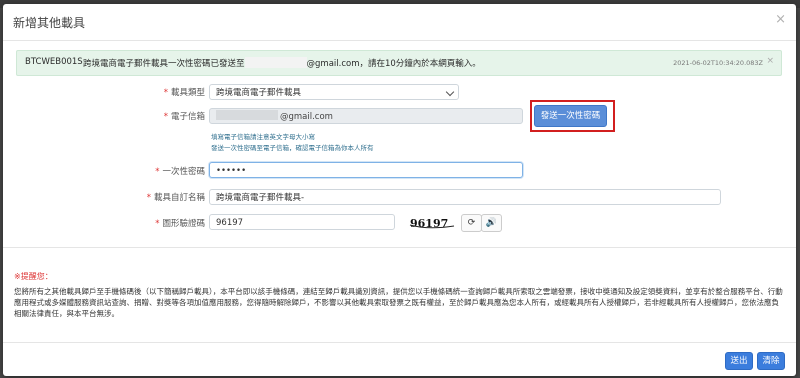  What do you see at coordinates (366, 170) in the screenshot?
I see `otp-input: ••••••` at bounding box center [366, 170].